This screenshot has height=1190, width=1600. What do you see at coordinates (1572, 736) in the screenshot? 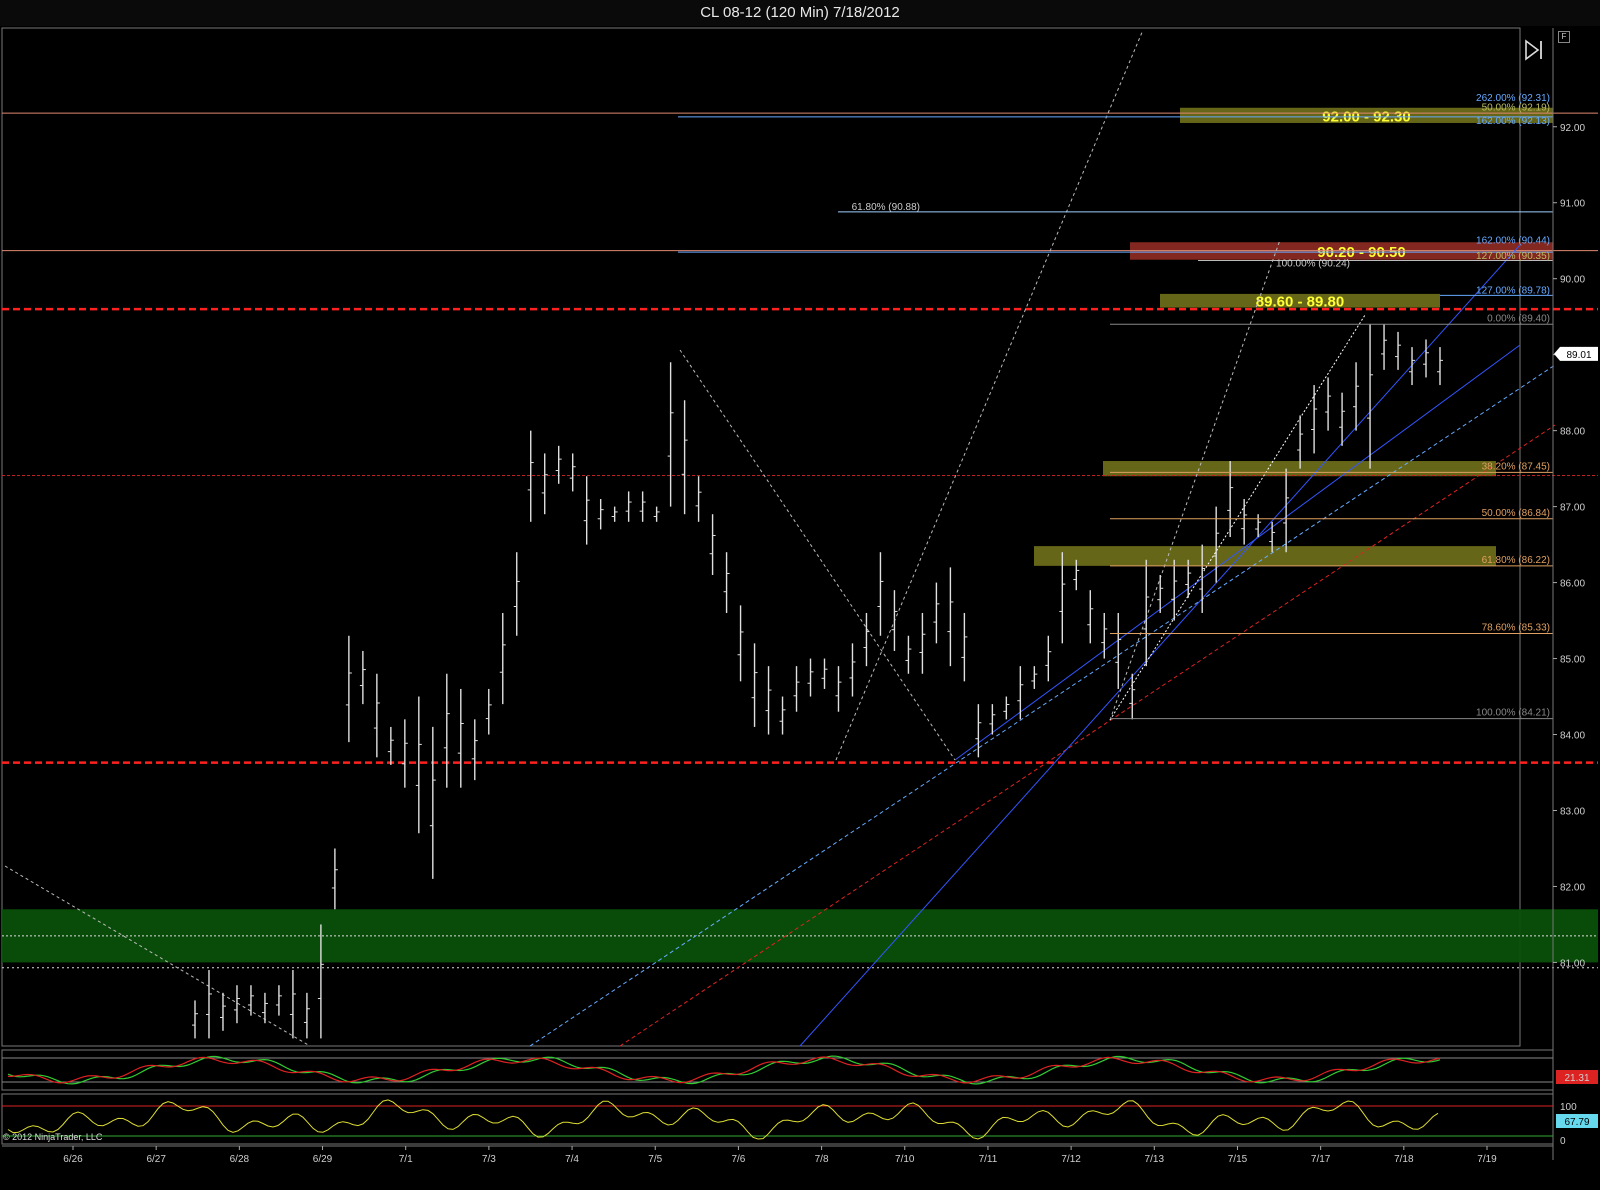
I see `price-tick-label: 84.00` at bounding box center [1572, 736].